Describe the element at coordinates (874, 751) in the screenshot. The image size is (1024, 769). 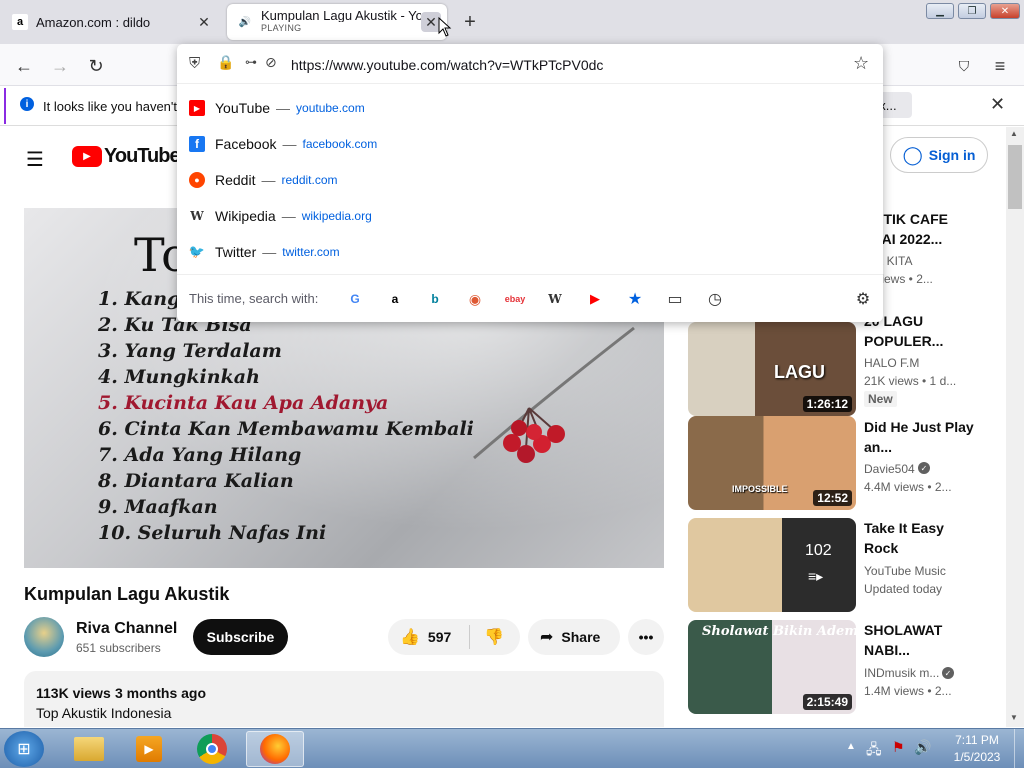
I see `network-icon: 🖧` at that location.